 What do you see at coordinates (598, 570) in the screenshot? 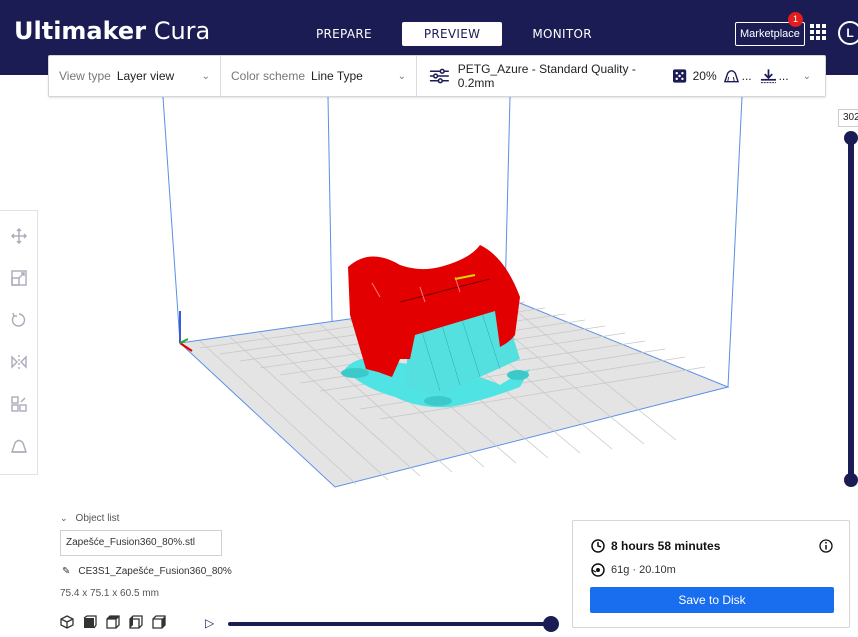
I see `spool-icon` at bounding box center [598, 570].